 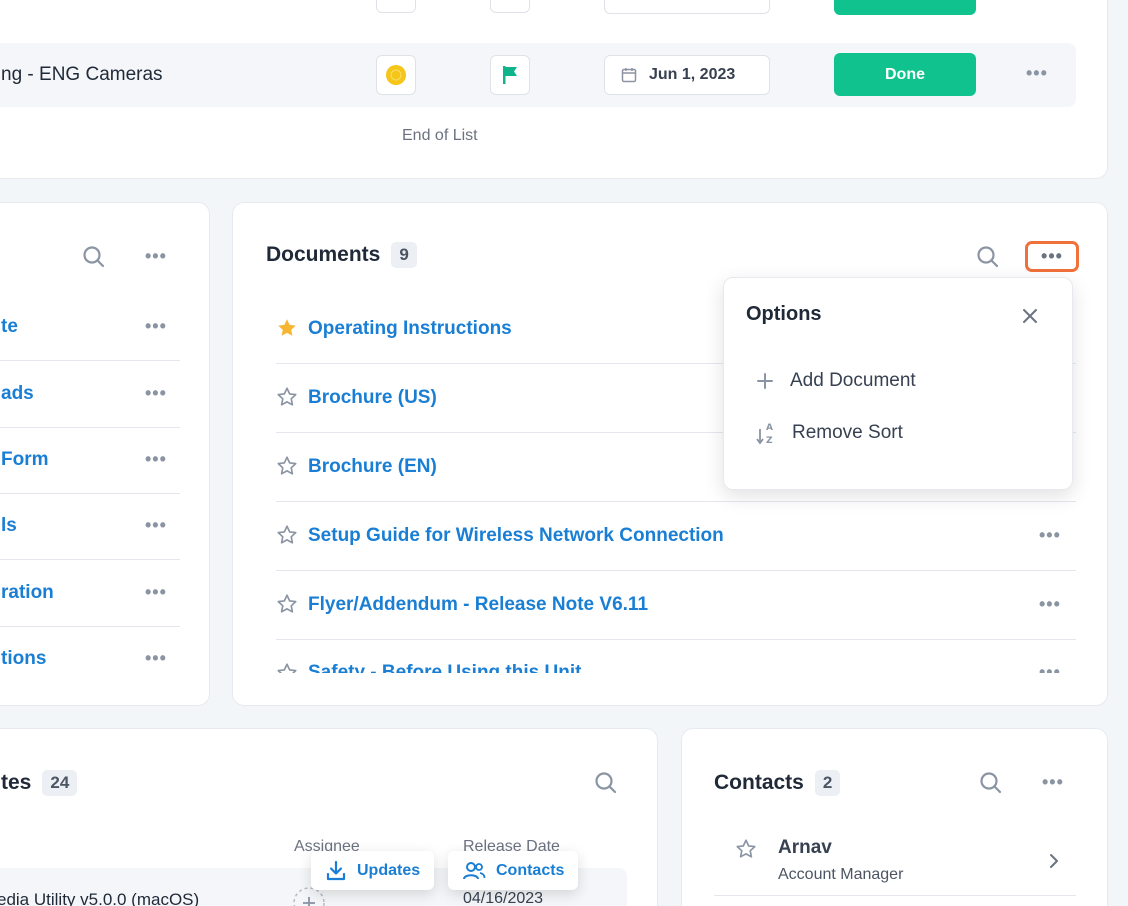 What do you see at coordinates (99, 898) in the screenshot?
I see `update-name: edia Utility v5.0.0 (macOS)` at bounding box center [99, 898].